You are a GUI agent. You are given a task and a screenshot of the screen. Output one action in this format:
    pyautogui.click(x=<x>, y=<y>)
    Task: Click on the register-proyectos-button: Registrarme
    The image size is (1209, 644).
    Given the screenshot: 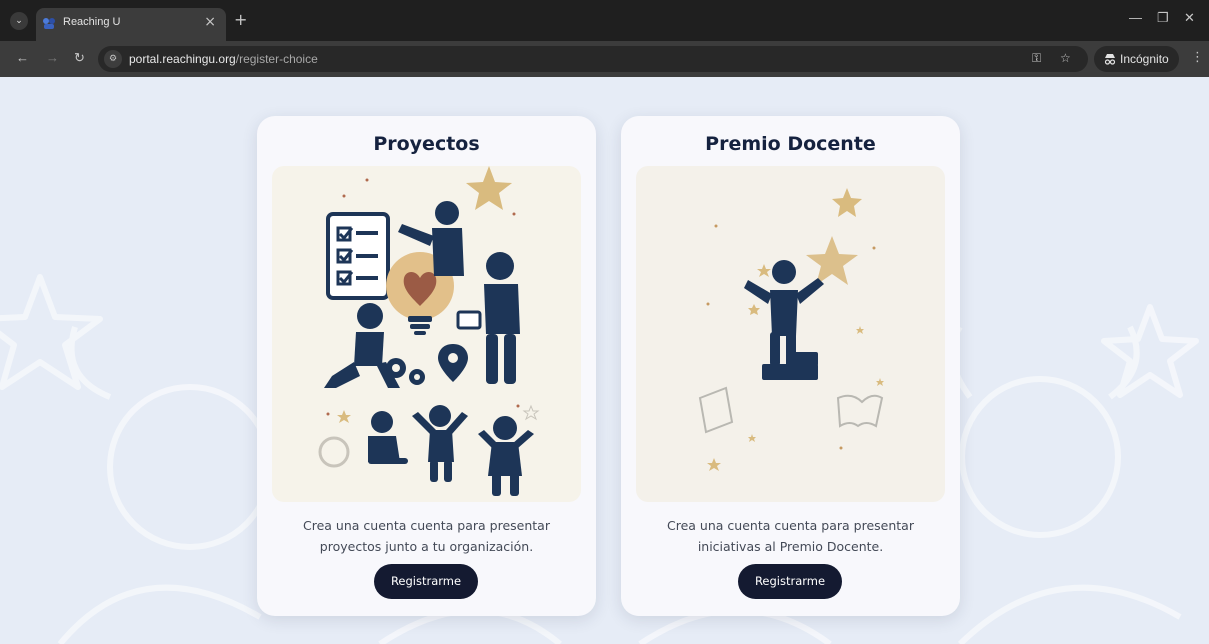 What is the action you would take?
    pyautogui.click(x=426, y=581)
    